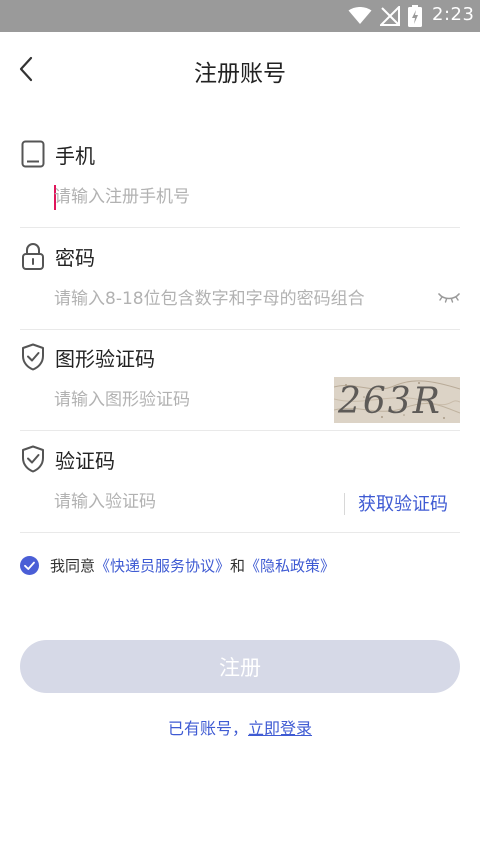 The height and width of the screenshot is (853, 480). What do you see at coordinates (33, 154) in the screenshot?
I see `tablet-icon` at bounding box center [33, 154].